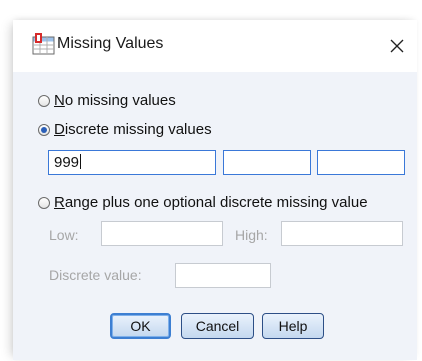  Describe the element at coordinates (64, 235) in the screenshot. I see `low-label: Low:` at that location.